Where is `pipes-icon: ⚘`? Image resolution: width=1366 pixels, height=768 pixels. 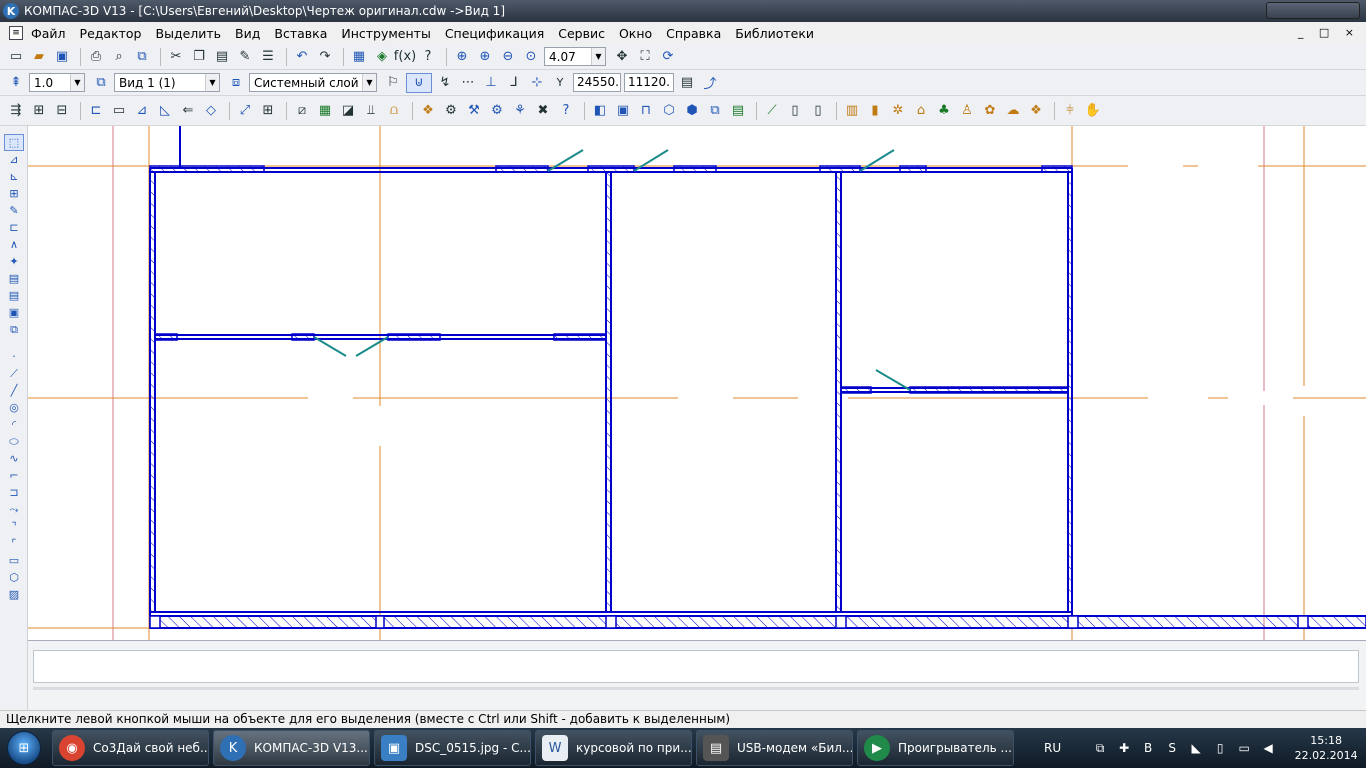 pipes-icon: ⚘ is located at coordinates (520, 111).